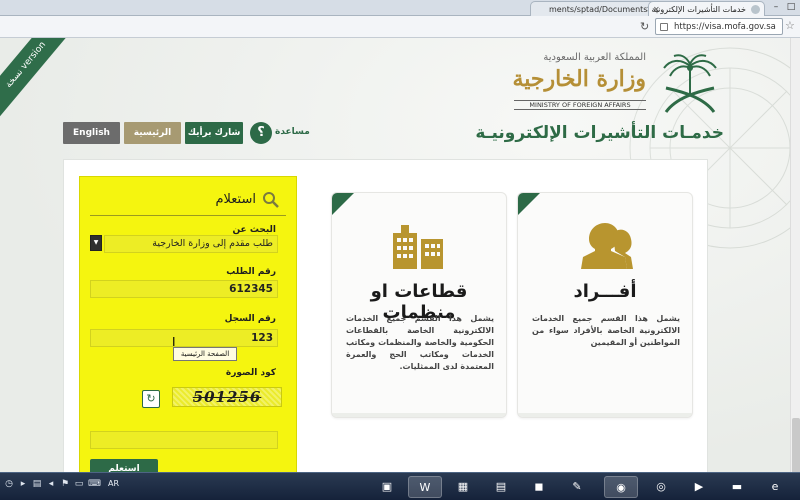 This screenshot has width=800, height=500. I want to click on kingdom-name: المملكة العربية السعودية, so click(594, 57).